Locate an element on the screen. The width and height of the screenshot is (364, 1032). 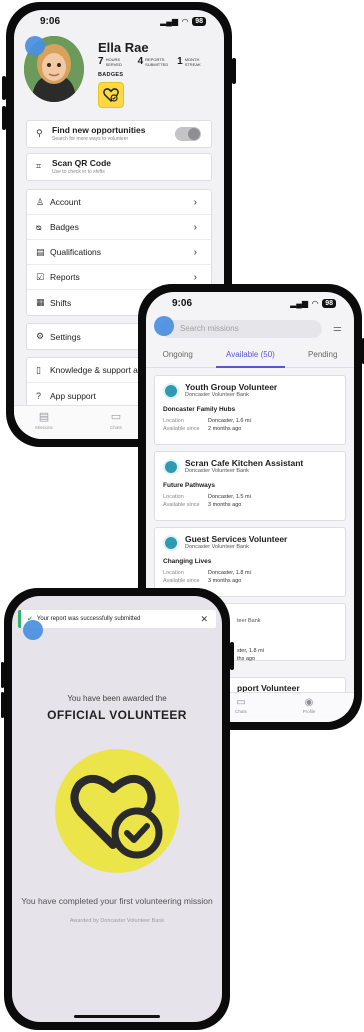
missions-icon: ▤ is located at coordinates (44, 417).